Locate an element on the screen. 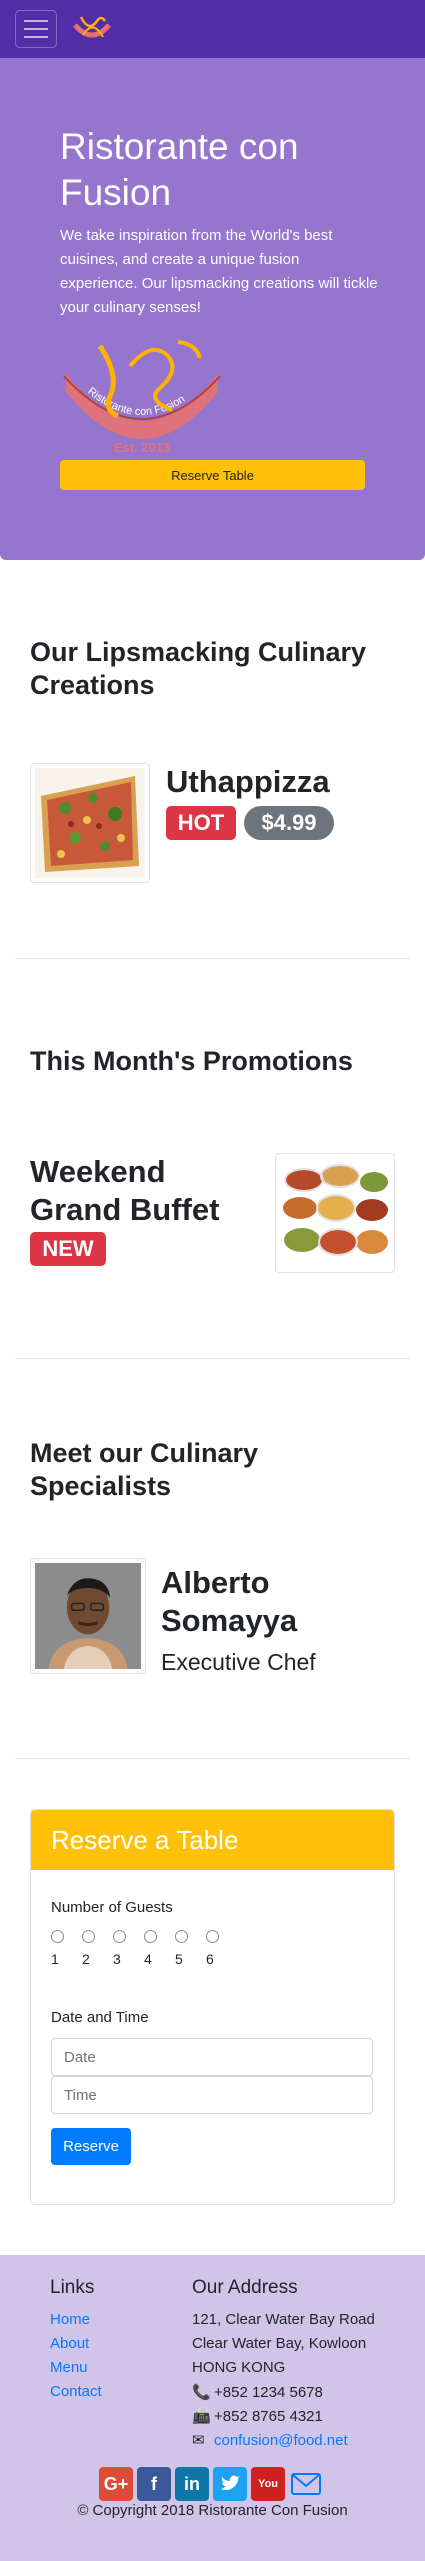  phone-icon: 📞 is located at coordinates (201, 2392).